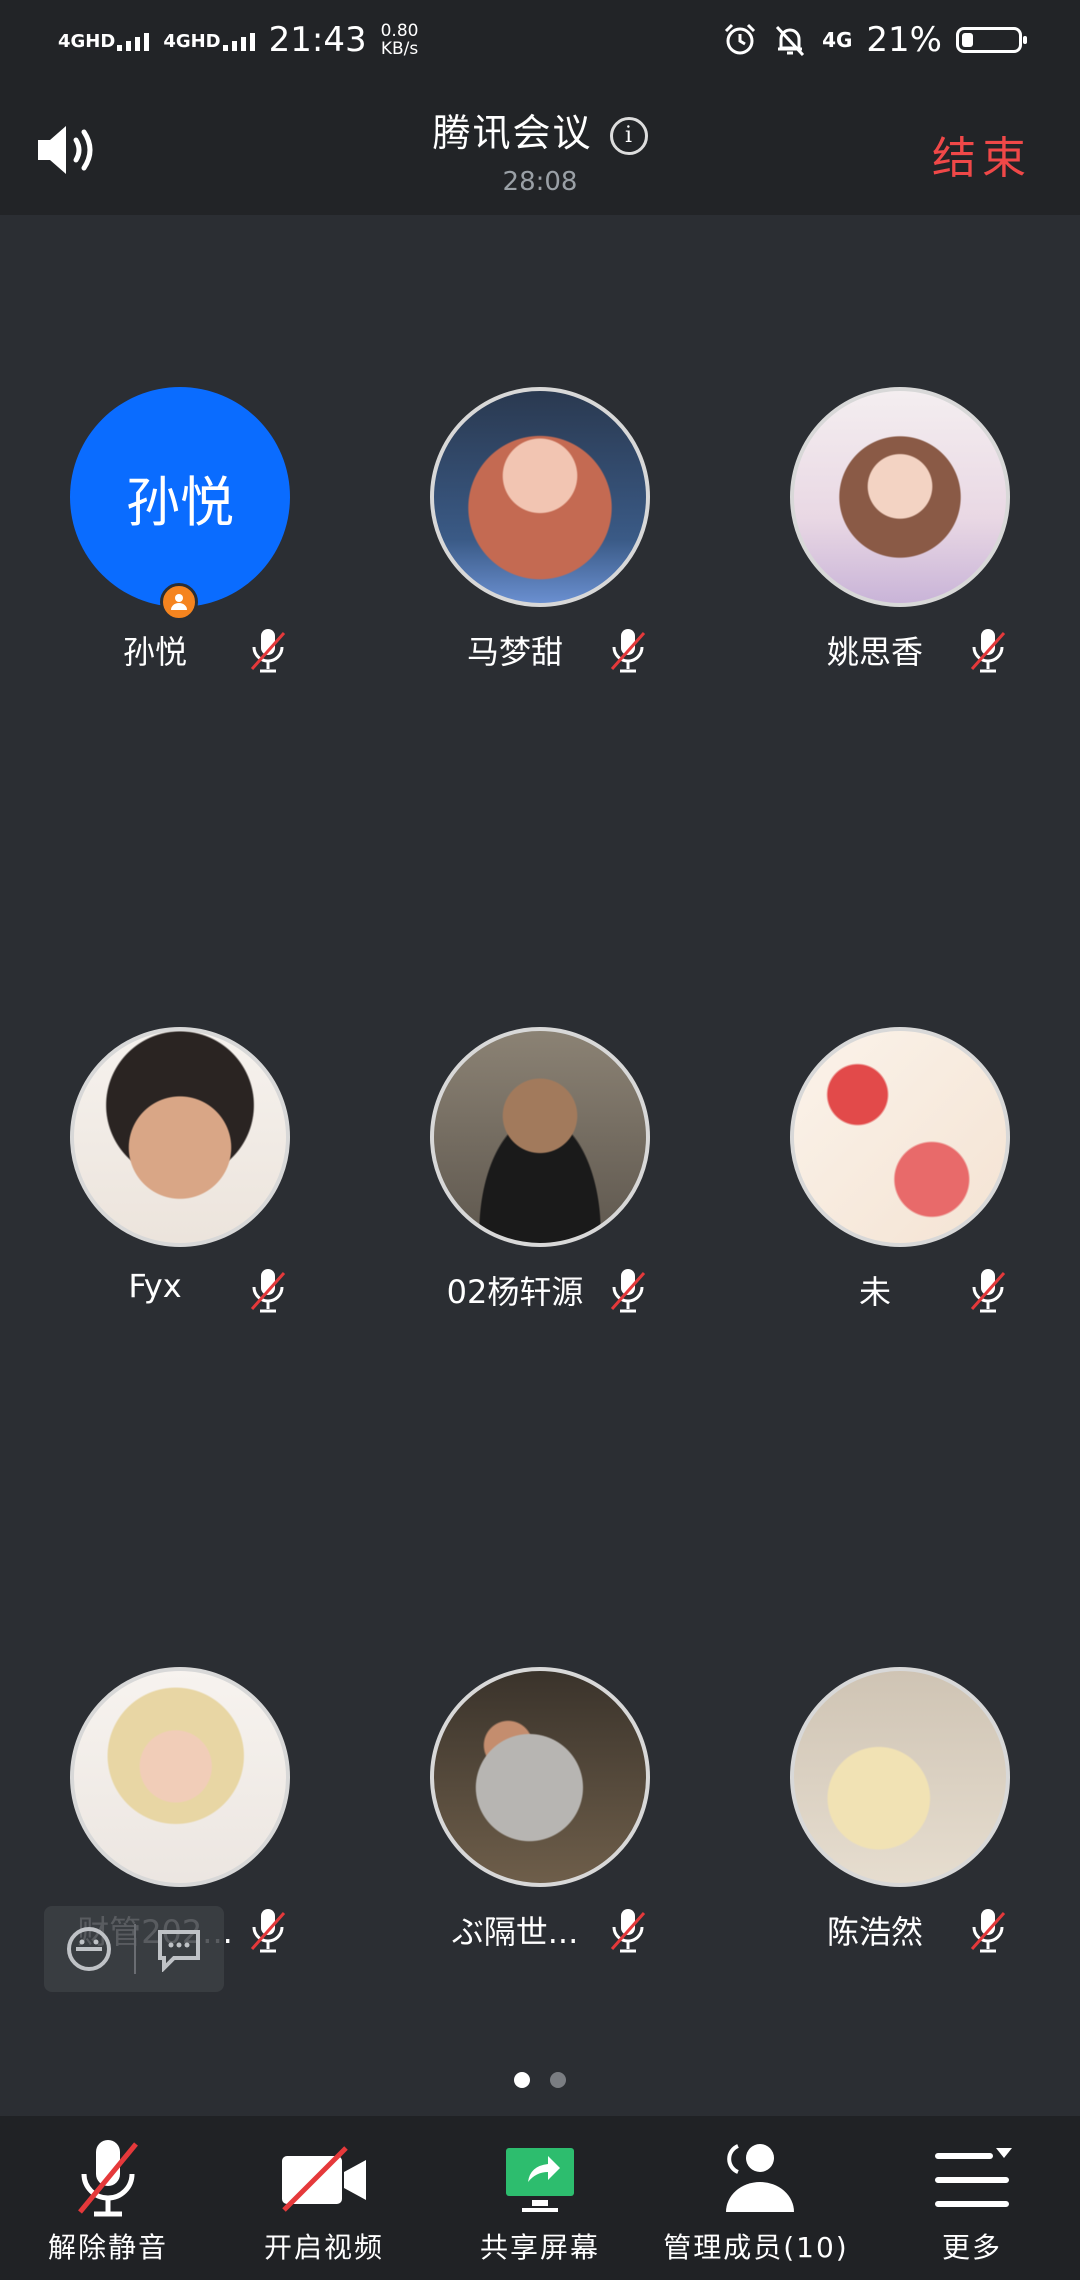  I want to click on start-video-button: 开启视频, so click(324, 2198).